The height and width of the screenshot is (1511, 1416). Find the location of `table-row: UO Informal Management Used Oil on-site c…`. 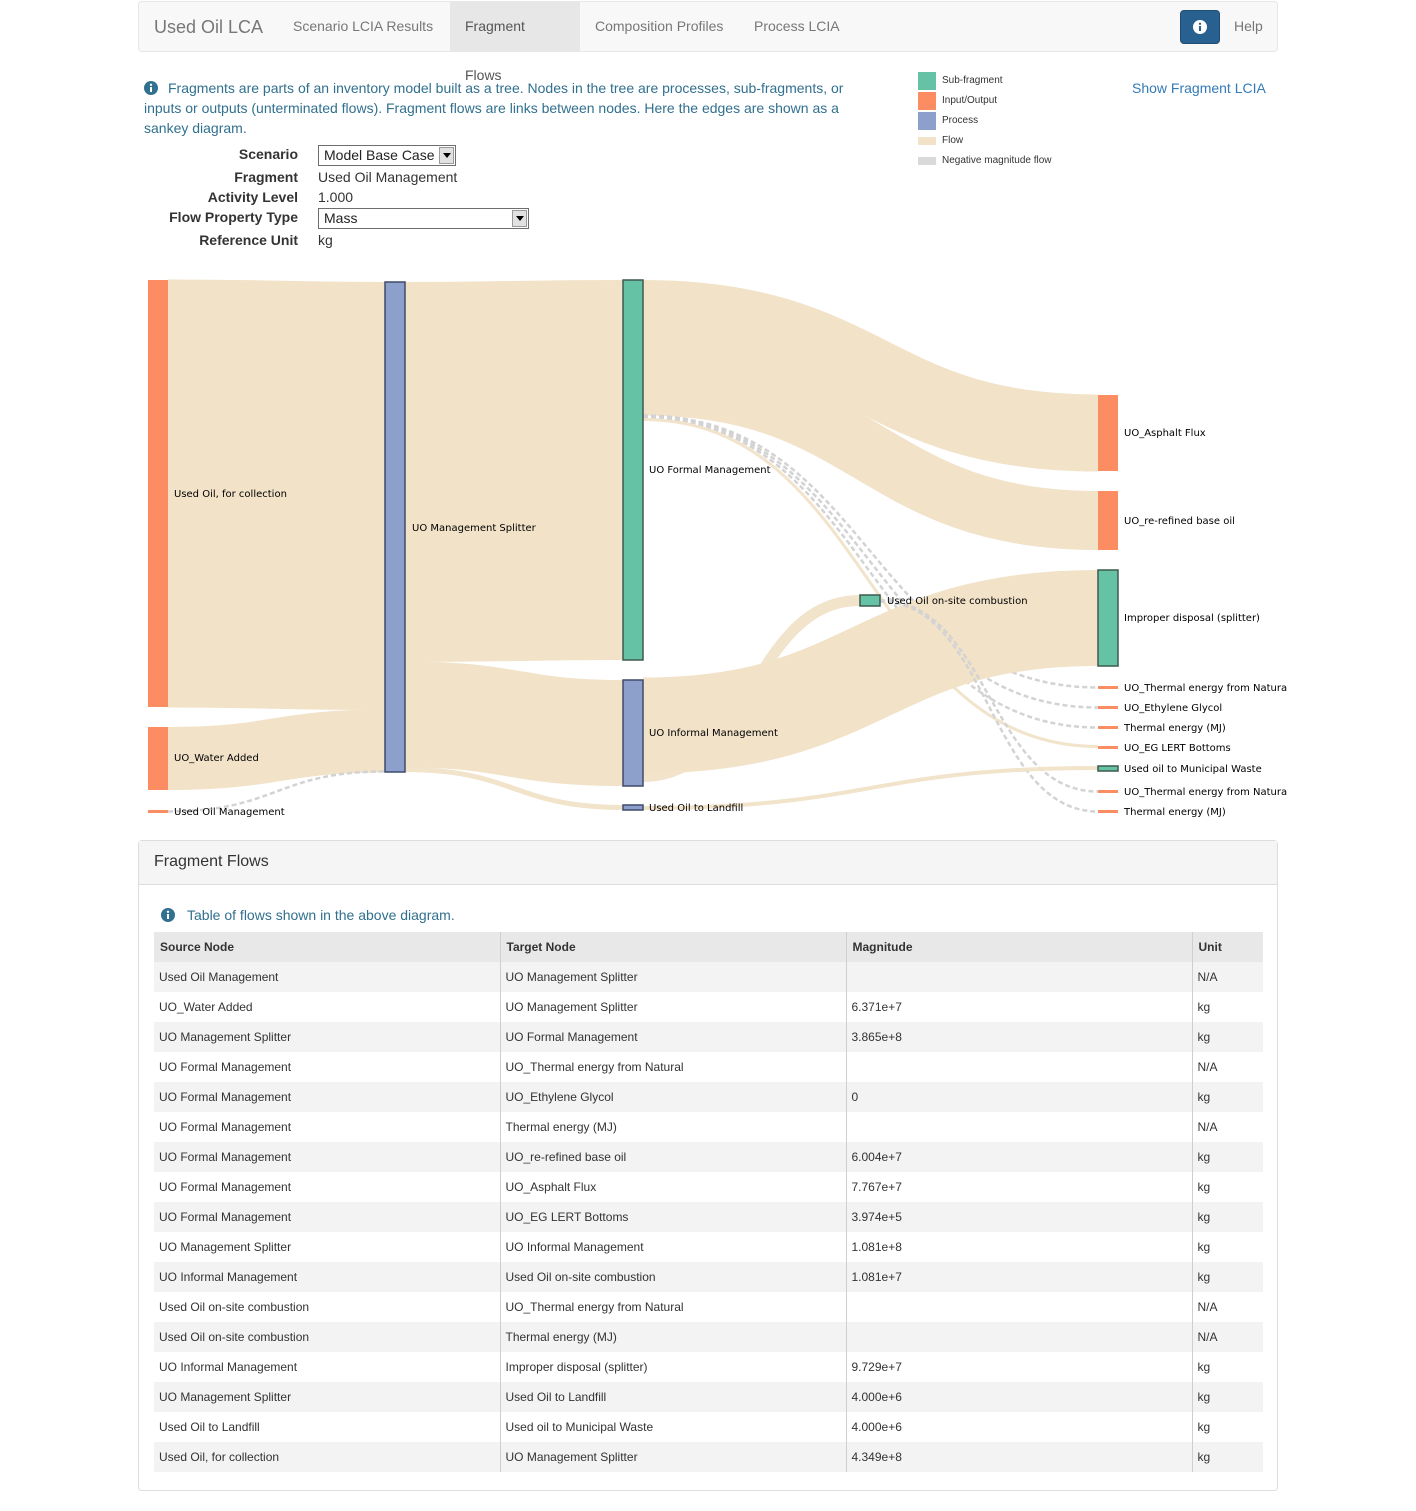

table-row: UO Informal Management Used Oil on-site c… is located at coordinates (708, 1277).